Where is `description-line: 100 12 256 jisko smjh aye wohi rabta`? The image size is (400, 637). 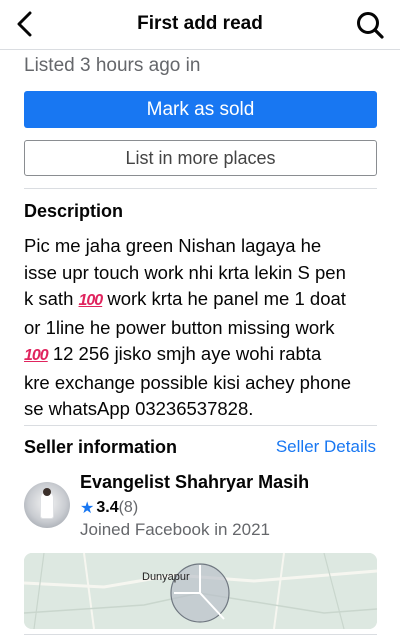 description-line: 100 12 256 jisko smjh aye wohi rabta is located at coordinates (202, 355).